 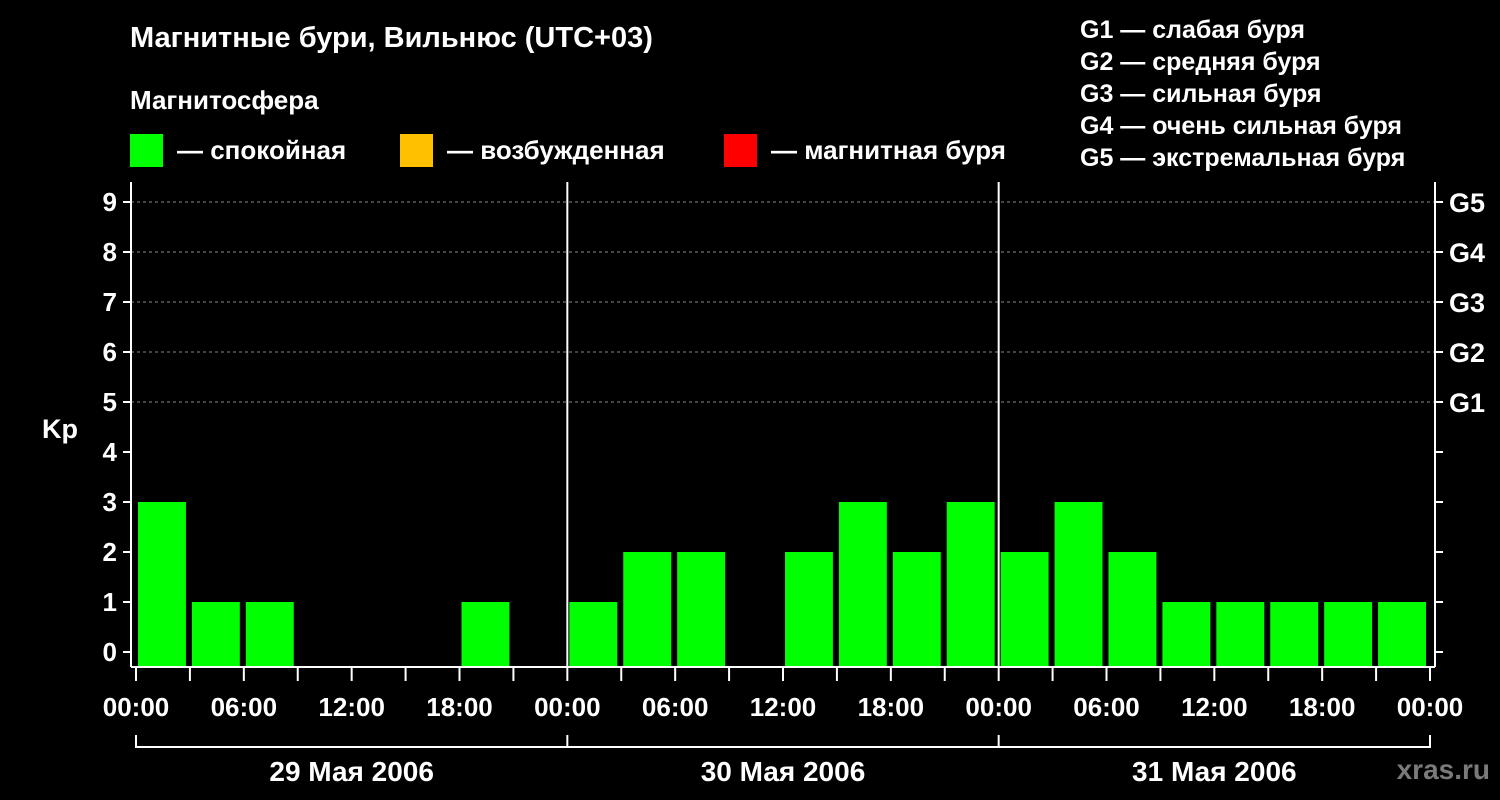 What do you see at coordinates (110, 302) in the screenshot?
I see `ytick-label-7: 7` at bounding box center [110, 302].